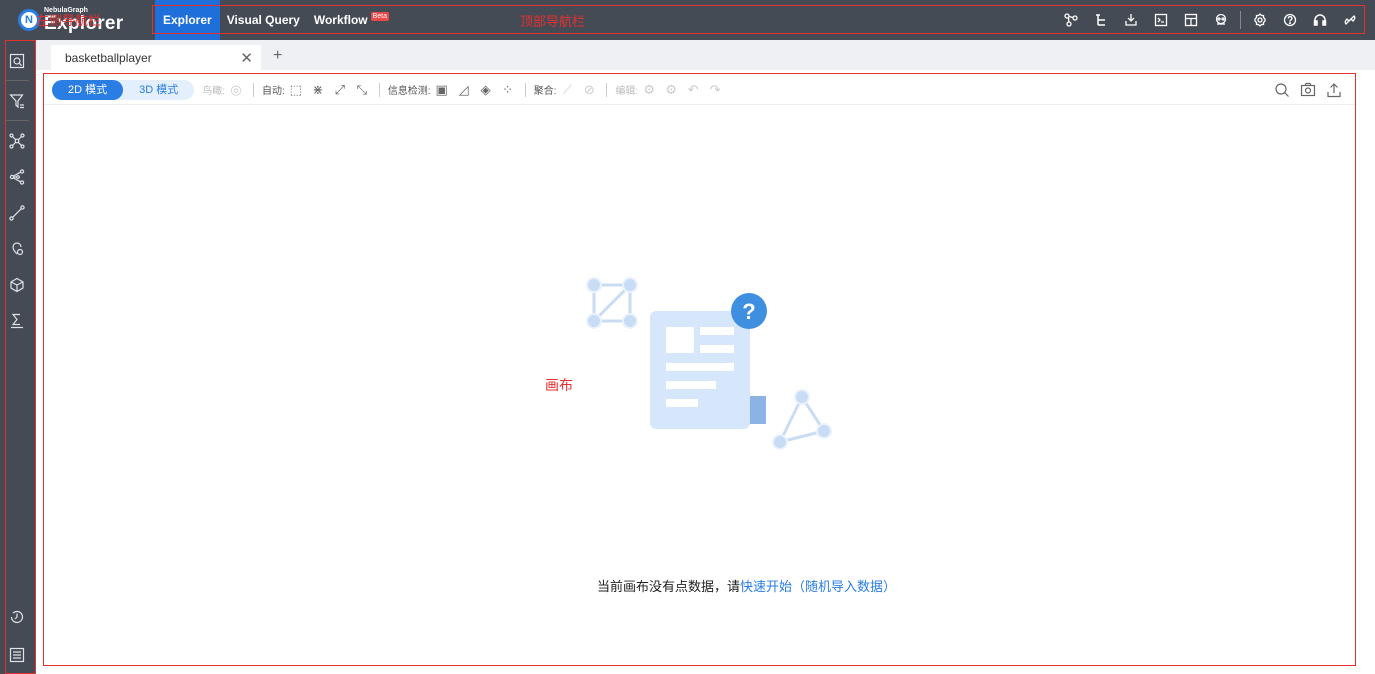 Image resolution: width=1375 pixels, height=674 pixels. I want to click on canvas-tabs: basketballplayer ✕ +, so click(705, 55).